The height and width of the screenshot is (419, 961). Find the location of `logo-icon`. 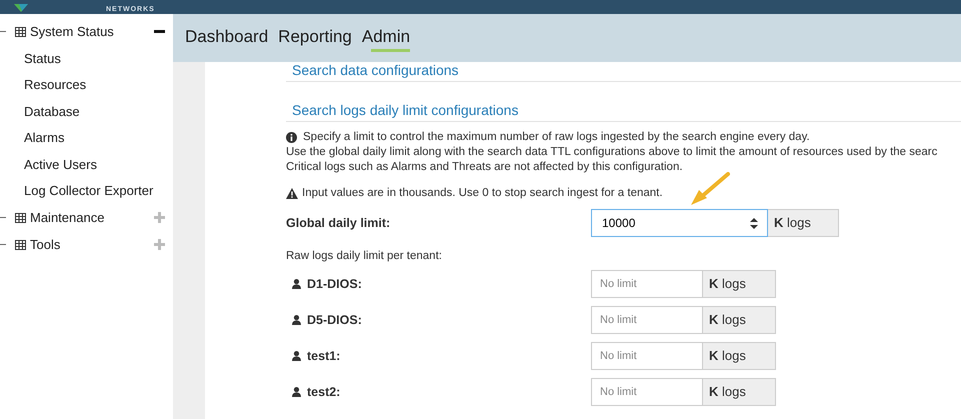

logo-icon is located at coordinates (21, 8).